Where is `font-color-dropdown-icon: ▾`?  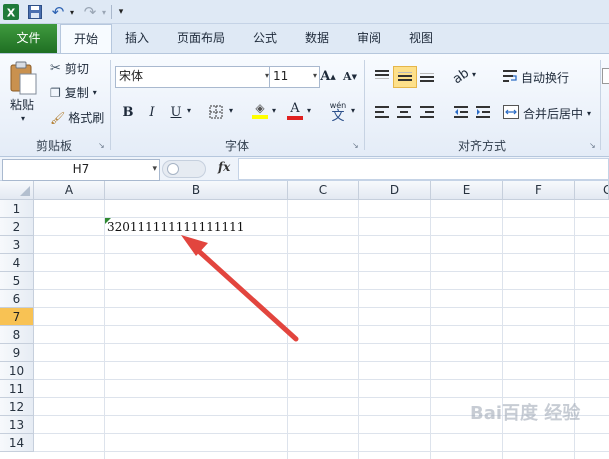 font-color-dropdown-icon: ▾ is located at coordinates (309, 110).